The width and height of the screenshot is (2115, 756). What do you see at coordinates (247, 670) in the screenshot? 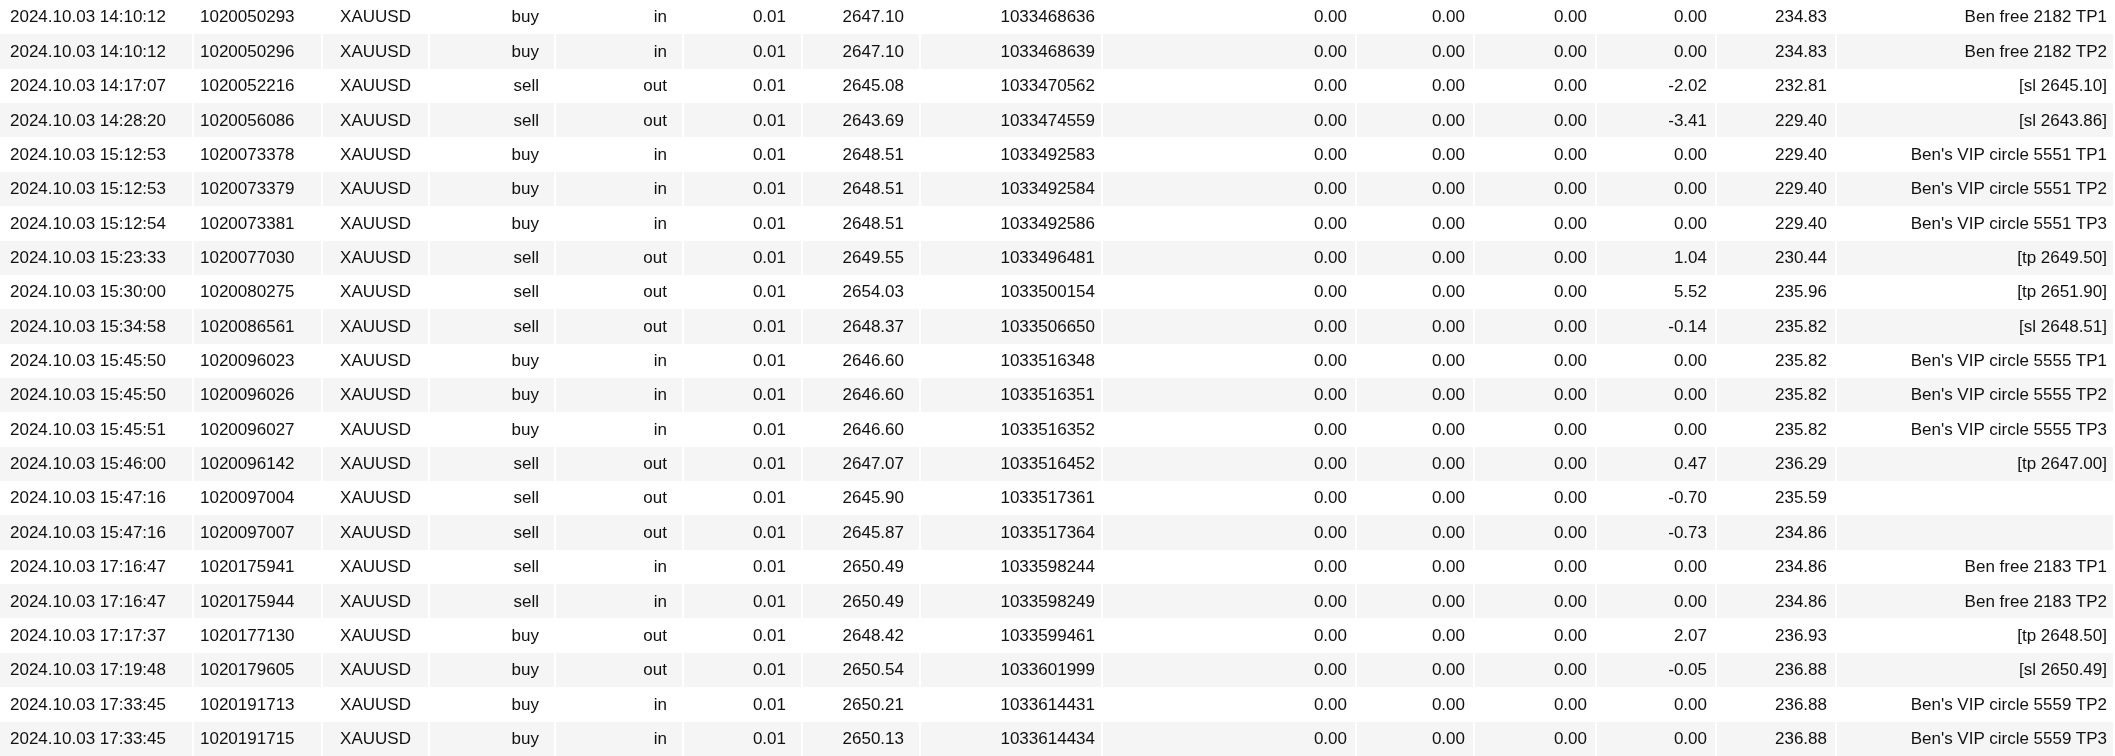
I see `table-cell-text: 1020179605` at bounding box center [247, 670].